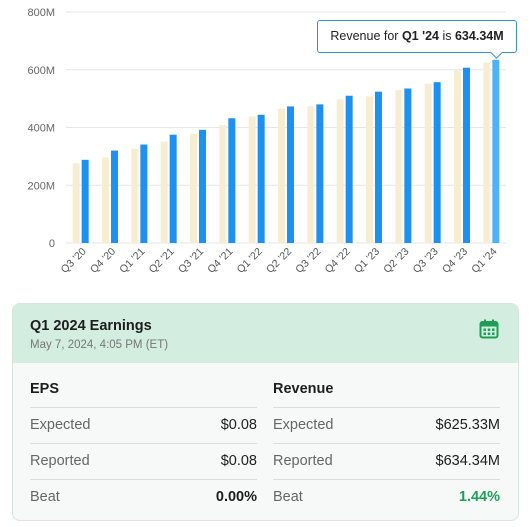 This screenshot has height=527, width=532. Describe the element at coordinates (420, 36) in the screenshot. I see `tooltip-quarter: Q1 '24` at that location.